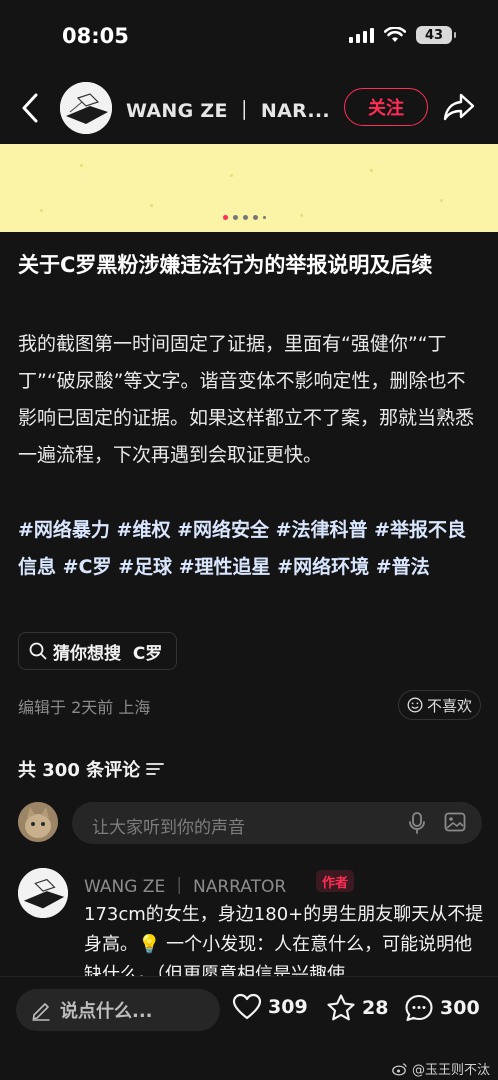 The width and height of the screenshot is (498, 1080). What do you see at coordinates (41, 1012) in the screenshot?
I see `pencil-icon` at bounding box center [41, 1012].